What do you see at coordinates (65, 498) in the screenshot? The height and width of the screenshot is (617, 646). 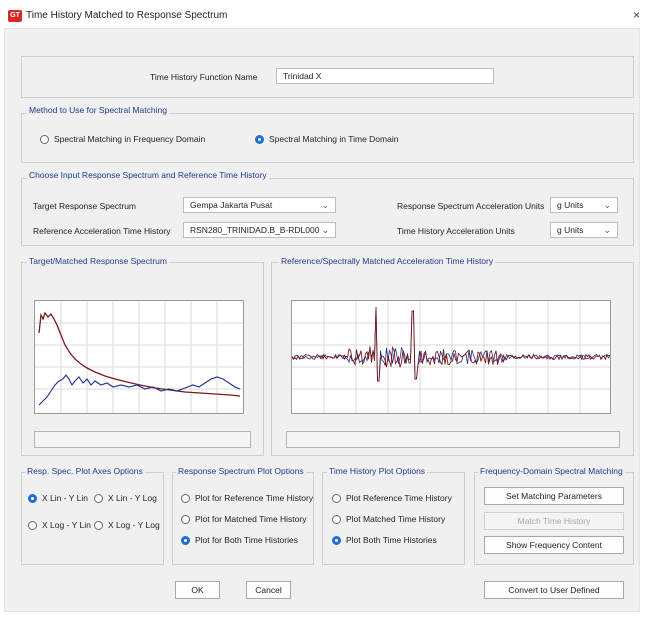 I see `radio-label: X Lin - Y Lin` at bounding box center [65, 498].